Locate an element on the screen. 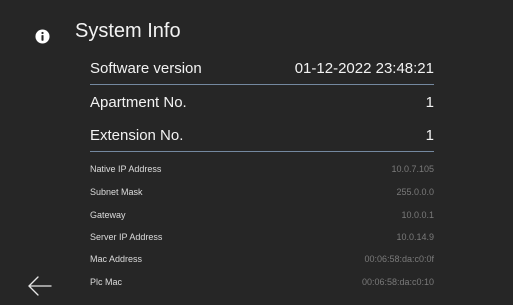  plc-mac-row: Plc Mac 00:06:58:da:c0:10 is located at coordinates (262, 282).